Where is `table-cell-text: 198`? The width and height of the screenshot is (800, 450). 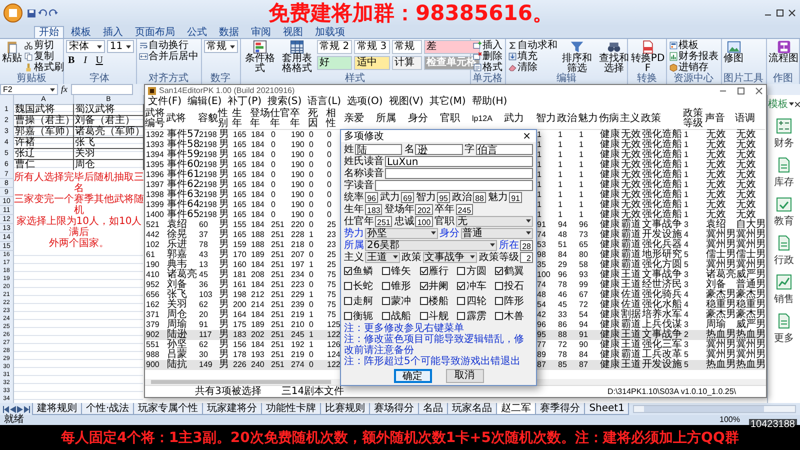 table-cell-text: 198 is located at coordinates (240, 295).